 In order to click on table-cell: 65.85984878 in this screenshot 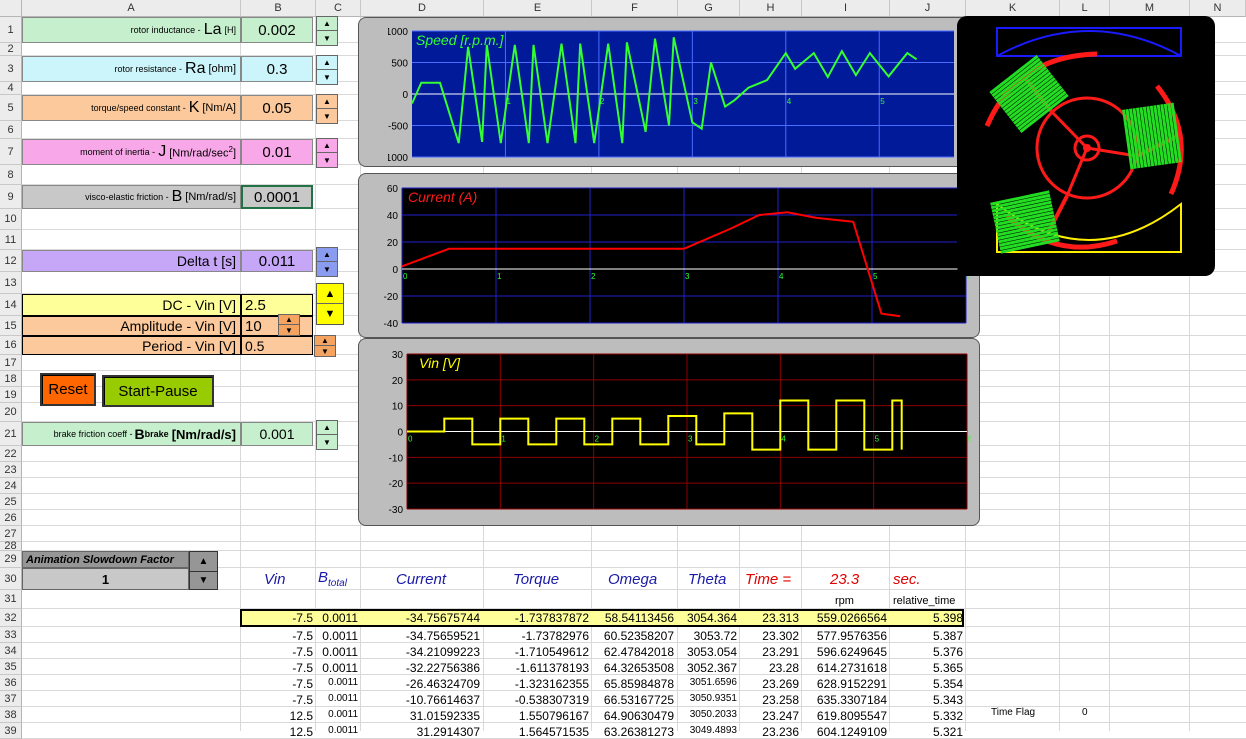, I will do `click(639, 684)`.